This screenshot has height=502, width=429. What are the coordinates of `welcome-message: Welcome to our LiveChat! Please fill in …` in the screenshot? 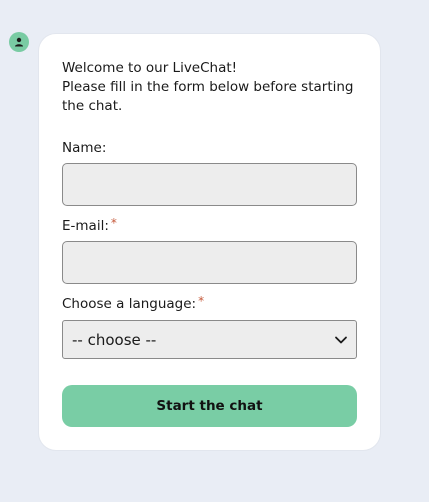 It's located at (212, 87).